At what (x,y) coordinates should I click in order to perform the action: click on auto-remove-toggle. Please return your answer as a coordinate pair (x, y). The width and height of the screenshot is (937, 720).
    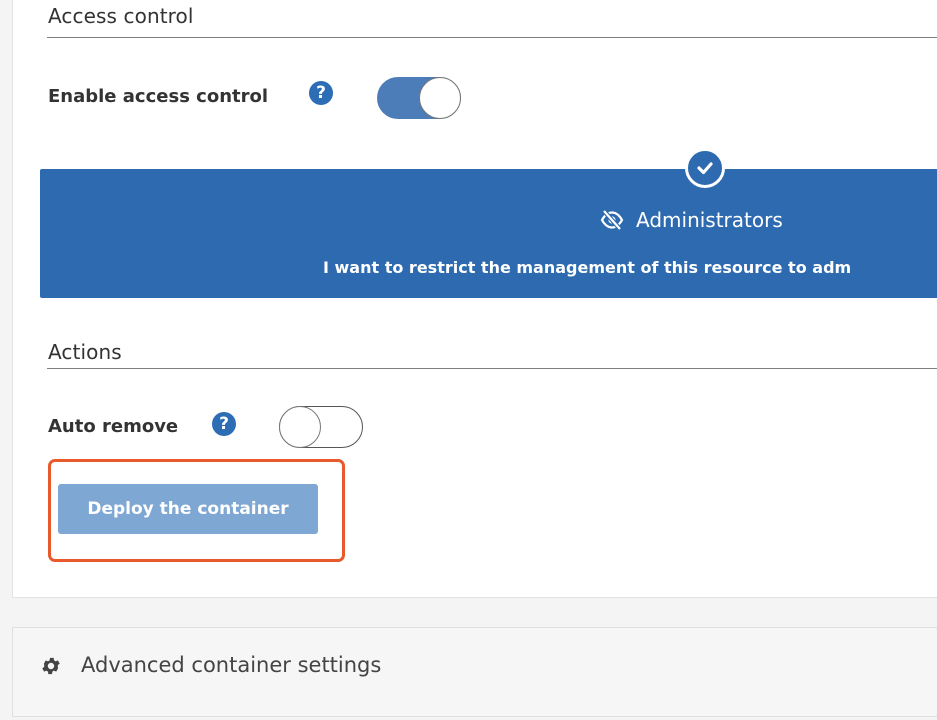
    Looking at the image, I should click on (321, 427).